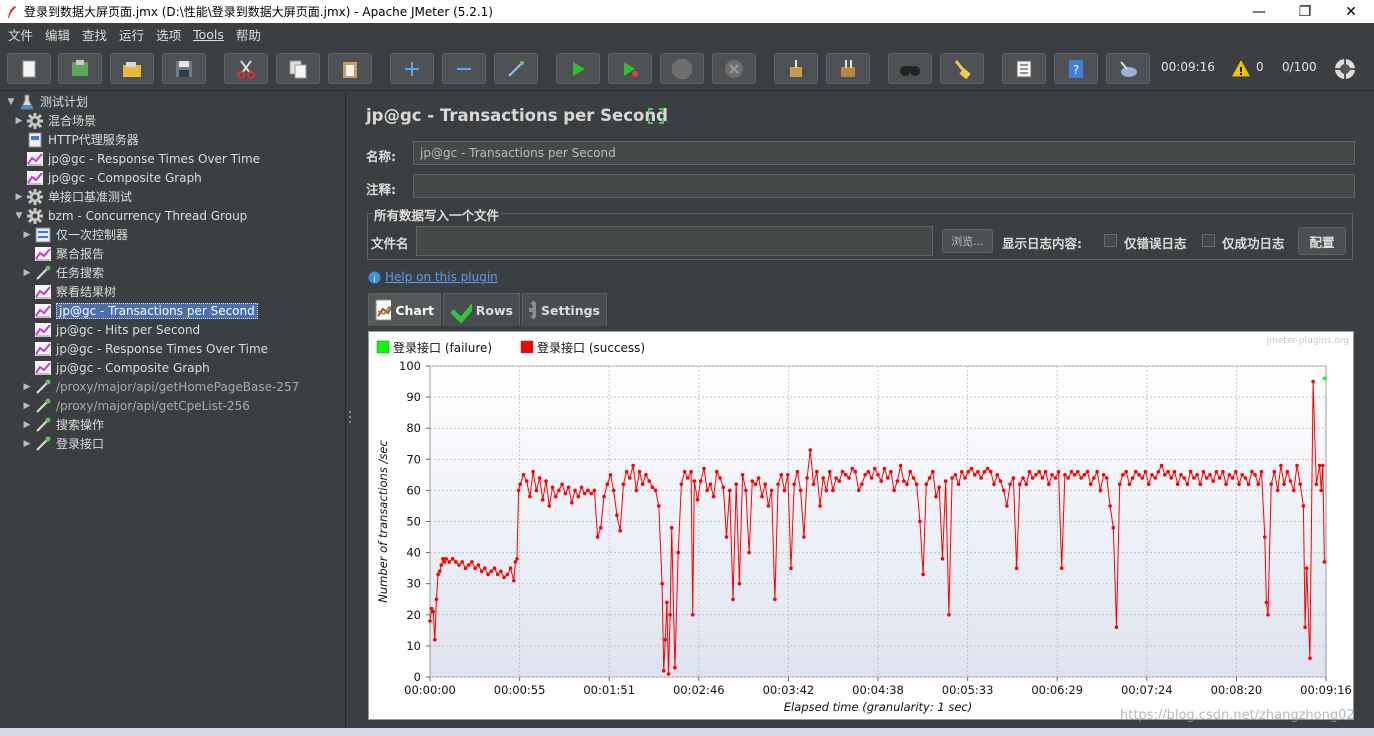  I want to click on search-button, so click(910, 68).